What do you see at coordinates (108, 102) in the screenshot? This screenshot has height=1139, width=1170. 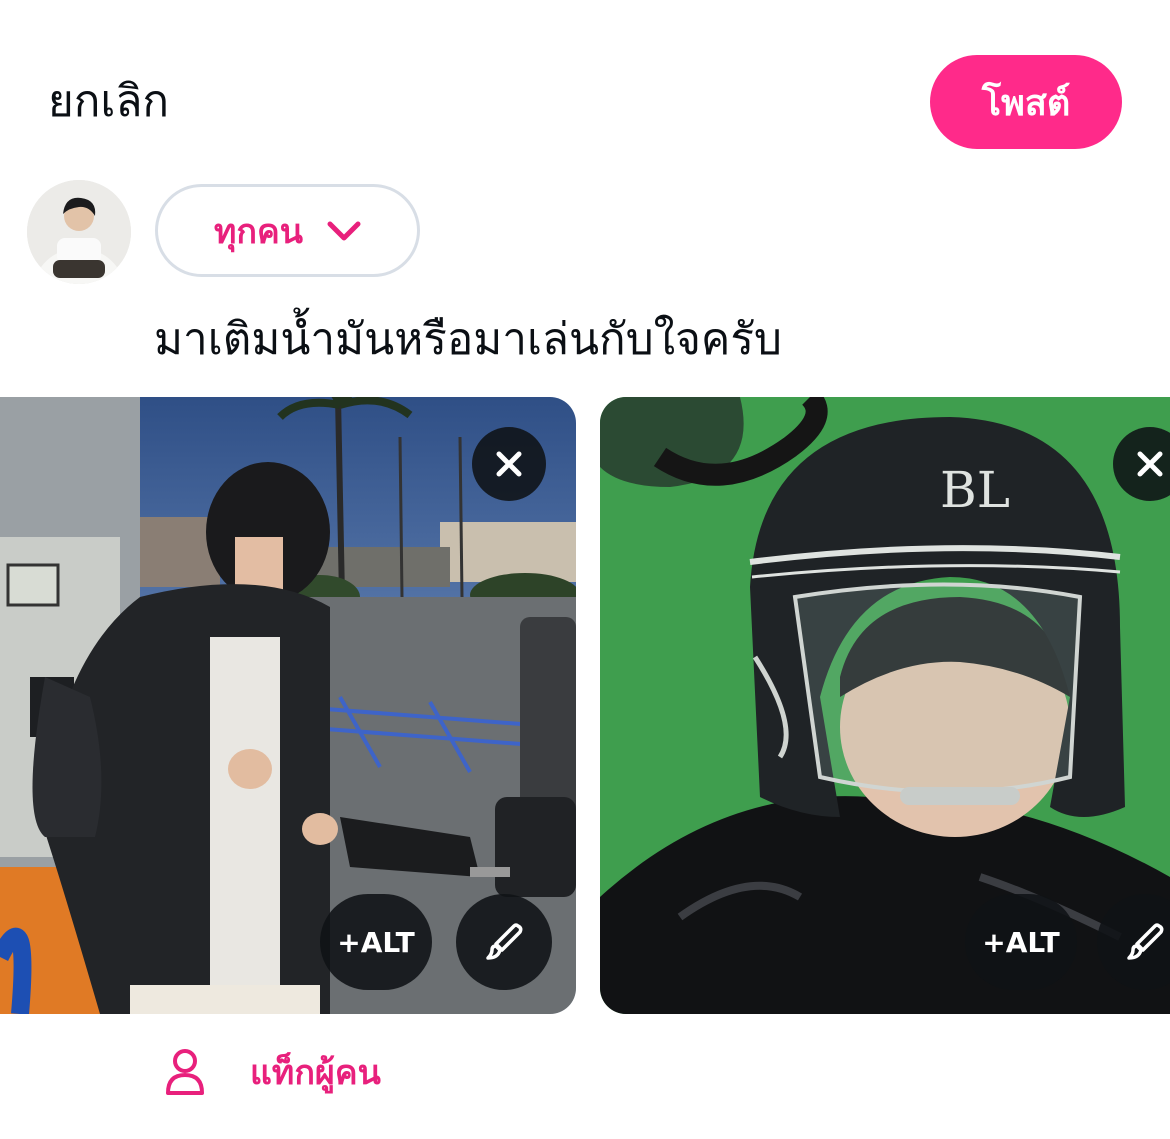 I see `cancel-button: ยกเลิก` at bounding box center [108, 102].